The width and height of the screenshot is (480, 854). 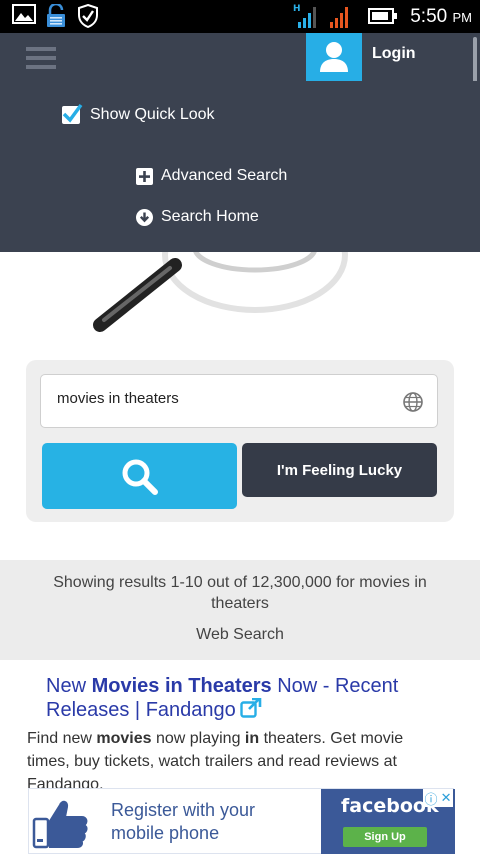 I want to click on user-button, so click(x=334, y=57).